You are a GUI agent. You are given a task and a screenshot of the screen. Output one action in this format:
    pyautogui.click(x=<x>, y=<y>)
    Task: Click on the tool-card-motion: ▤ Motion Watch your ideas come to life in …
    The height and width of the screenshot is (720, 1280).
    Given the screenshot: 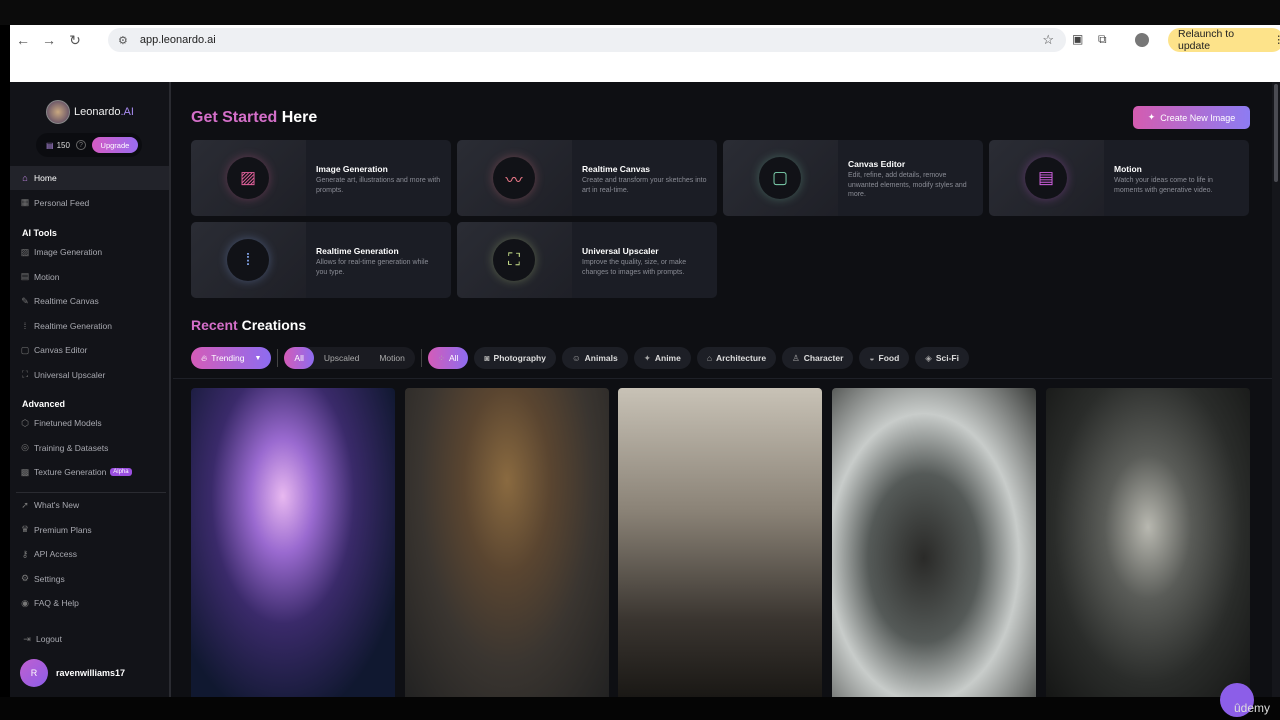 What is the action you would take?
    pyautogui.click(x=1119, y=178)
    